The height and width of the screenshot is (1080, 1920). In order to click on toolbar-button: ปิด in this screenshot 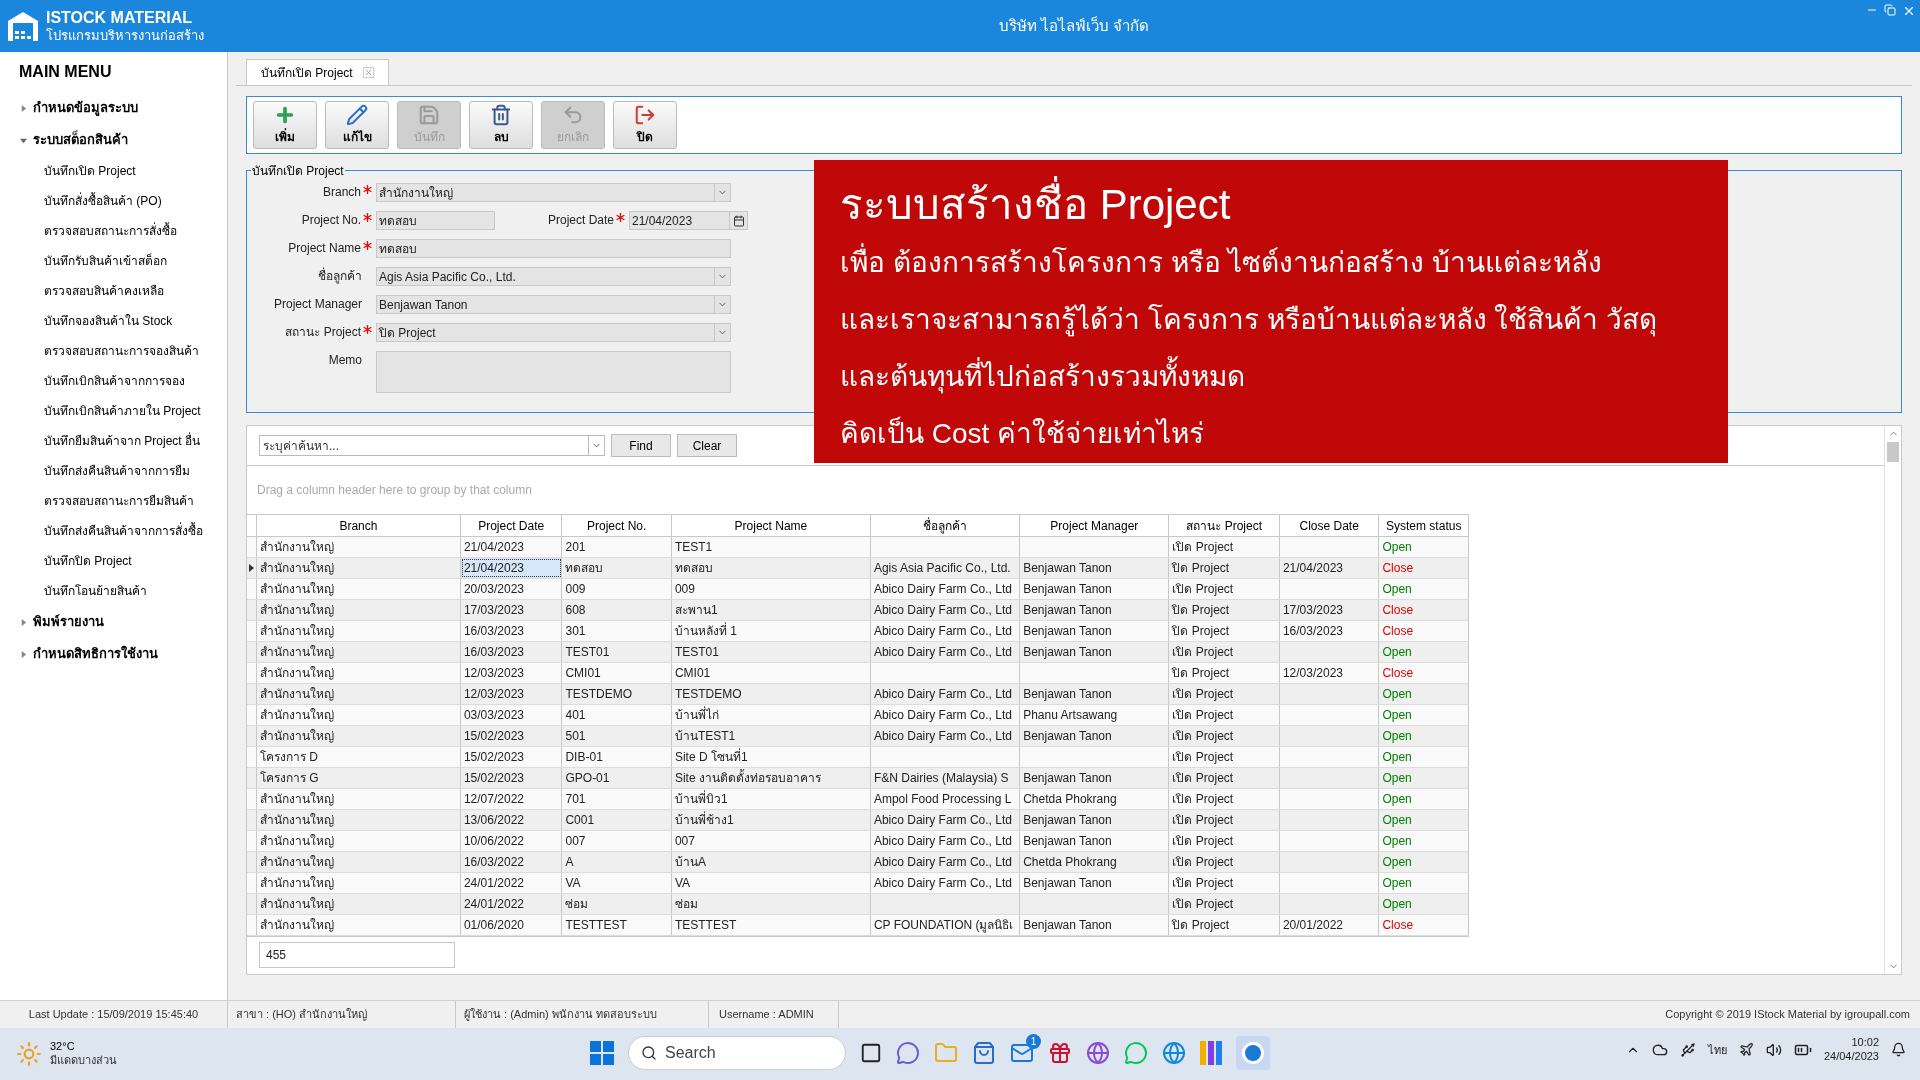, I will do `click(645, 125)`.